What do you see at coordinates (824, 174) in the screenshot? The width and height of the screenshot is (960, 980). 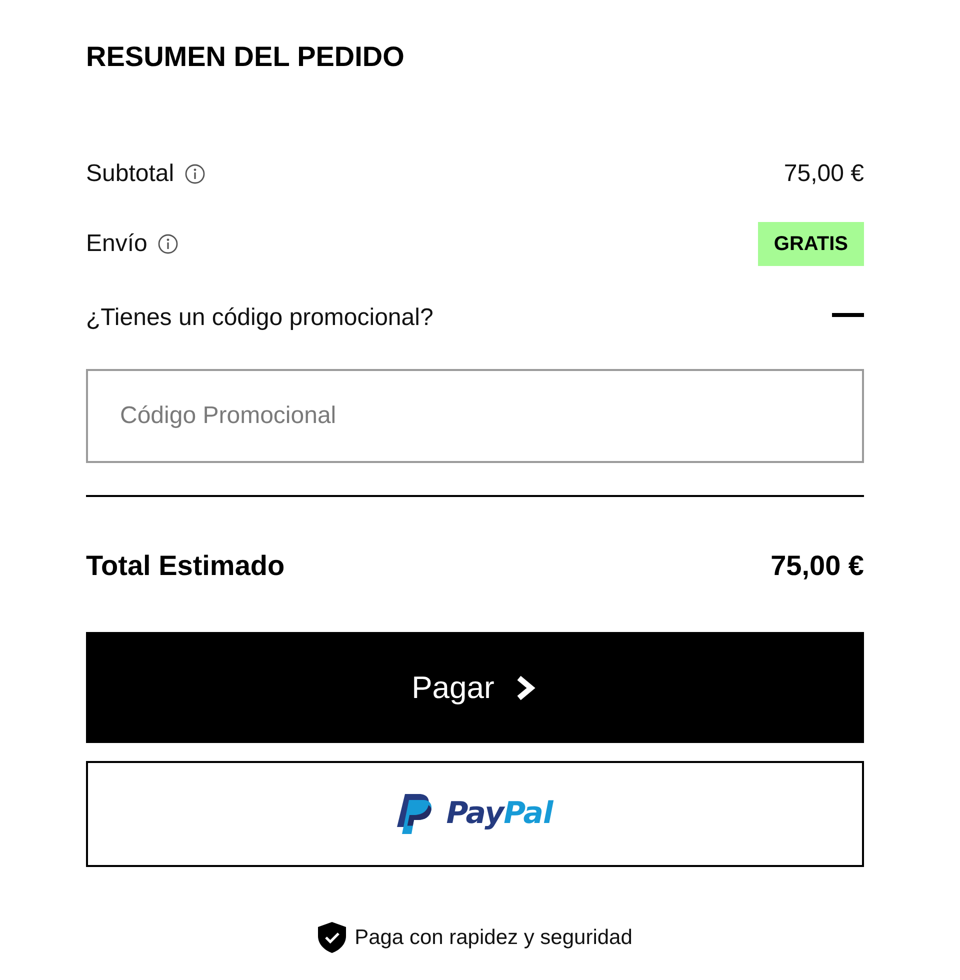 I see `amount-value: 75,00 €` at bounding box center [824, 174].